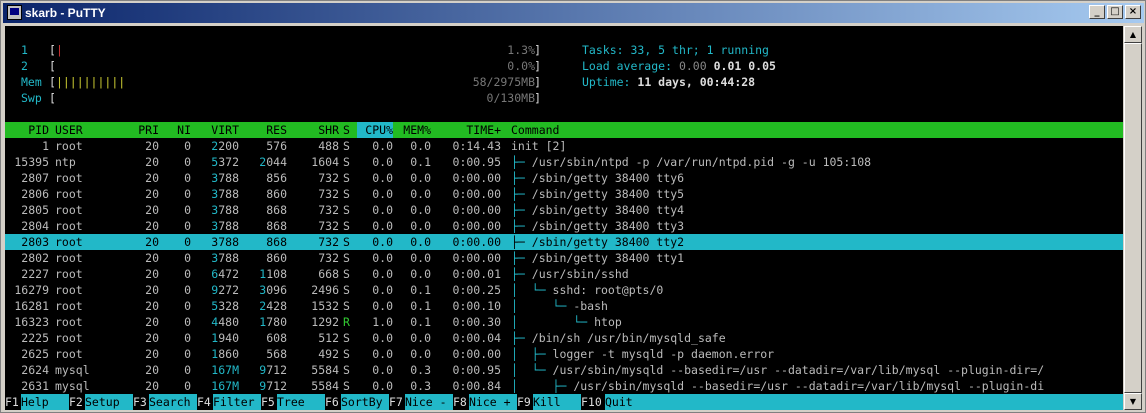 The height and width of the screenshot is (413, 1146). I want to click on column-header-virt: VIRT, so click(220, 130).